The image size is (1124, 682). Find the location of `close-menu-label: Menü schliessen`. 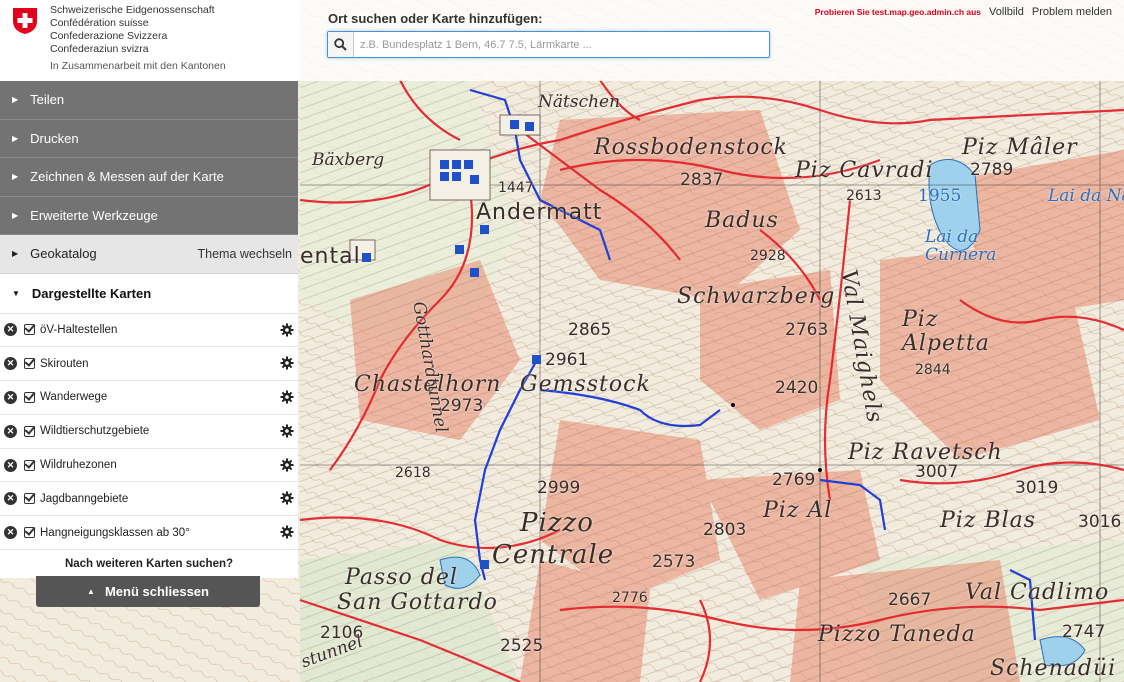

close-menu-label: Menü schliessen is located at coordinates (156, 591).